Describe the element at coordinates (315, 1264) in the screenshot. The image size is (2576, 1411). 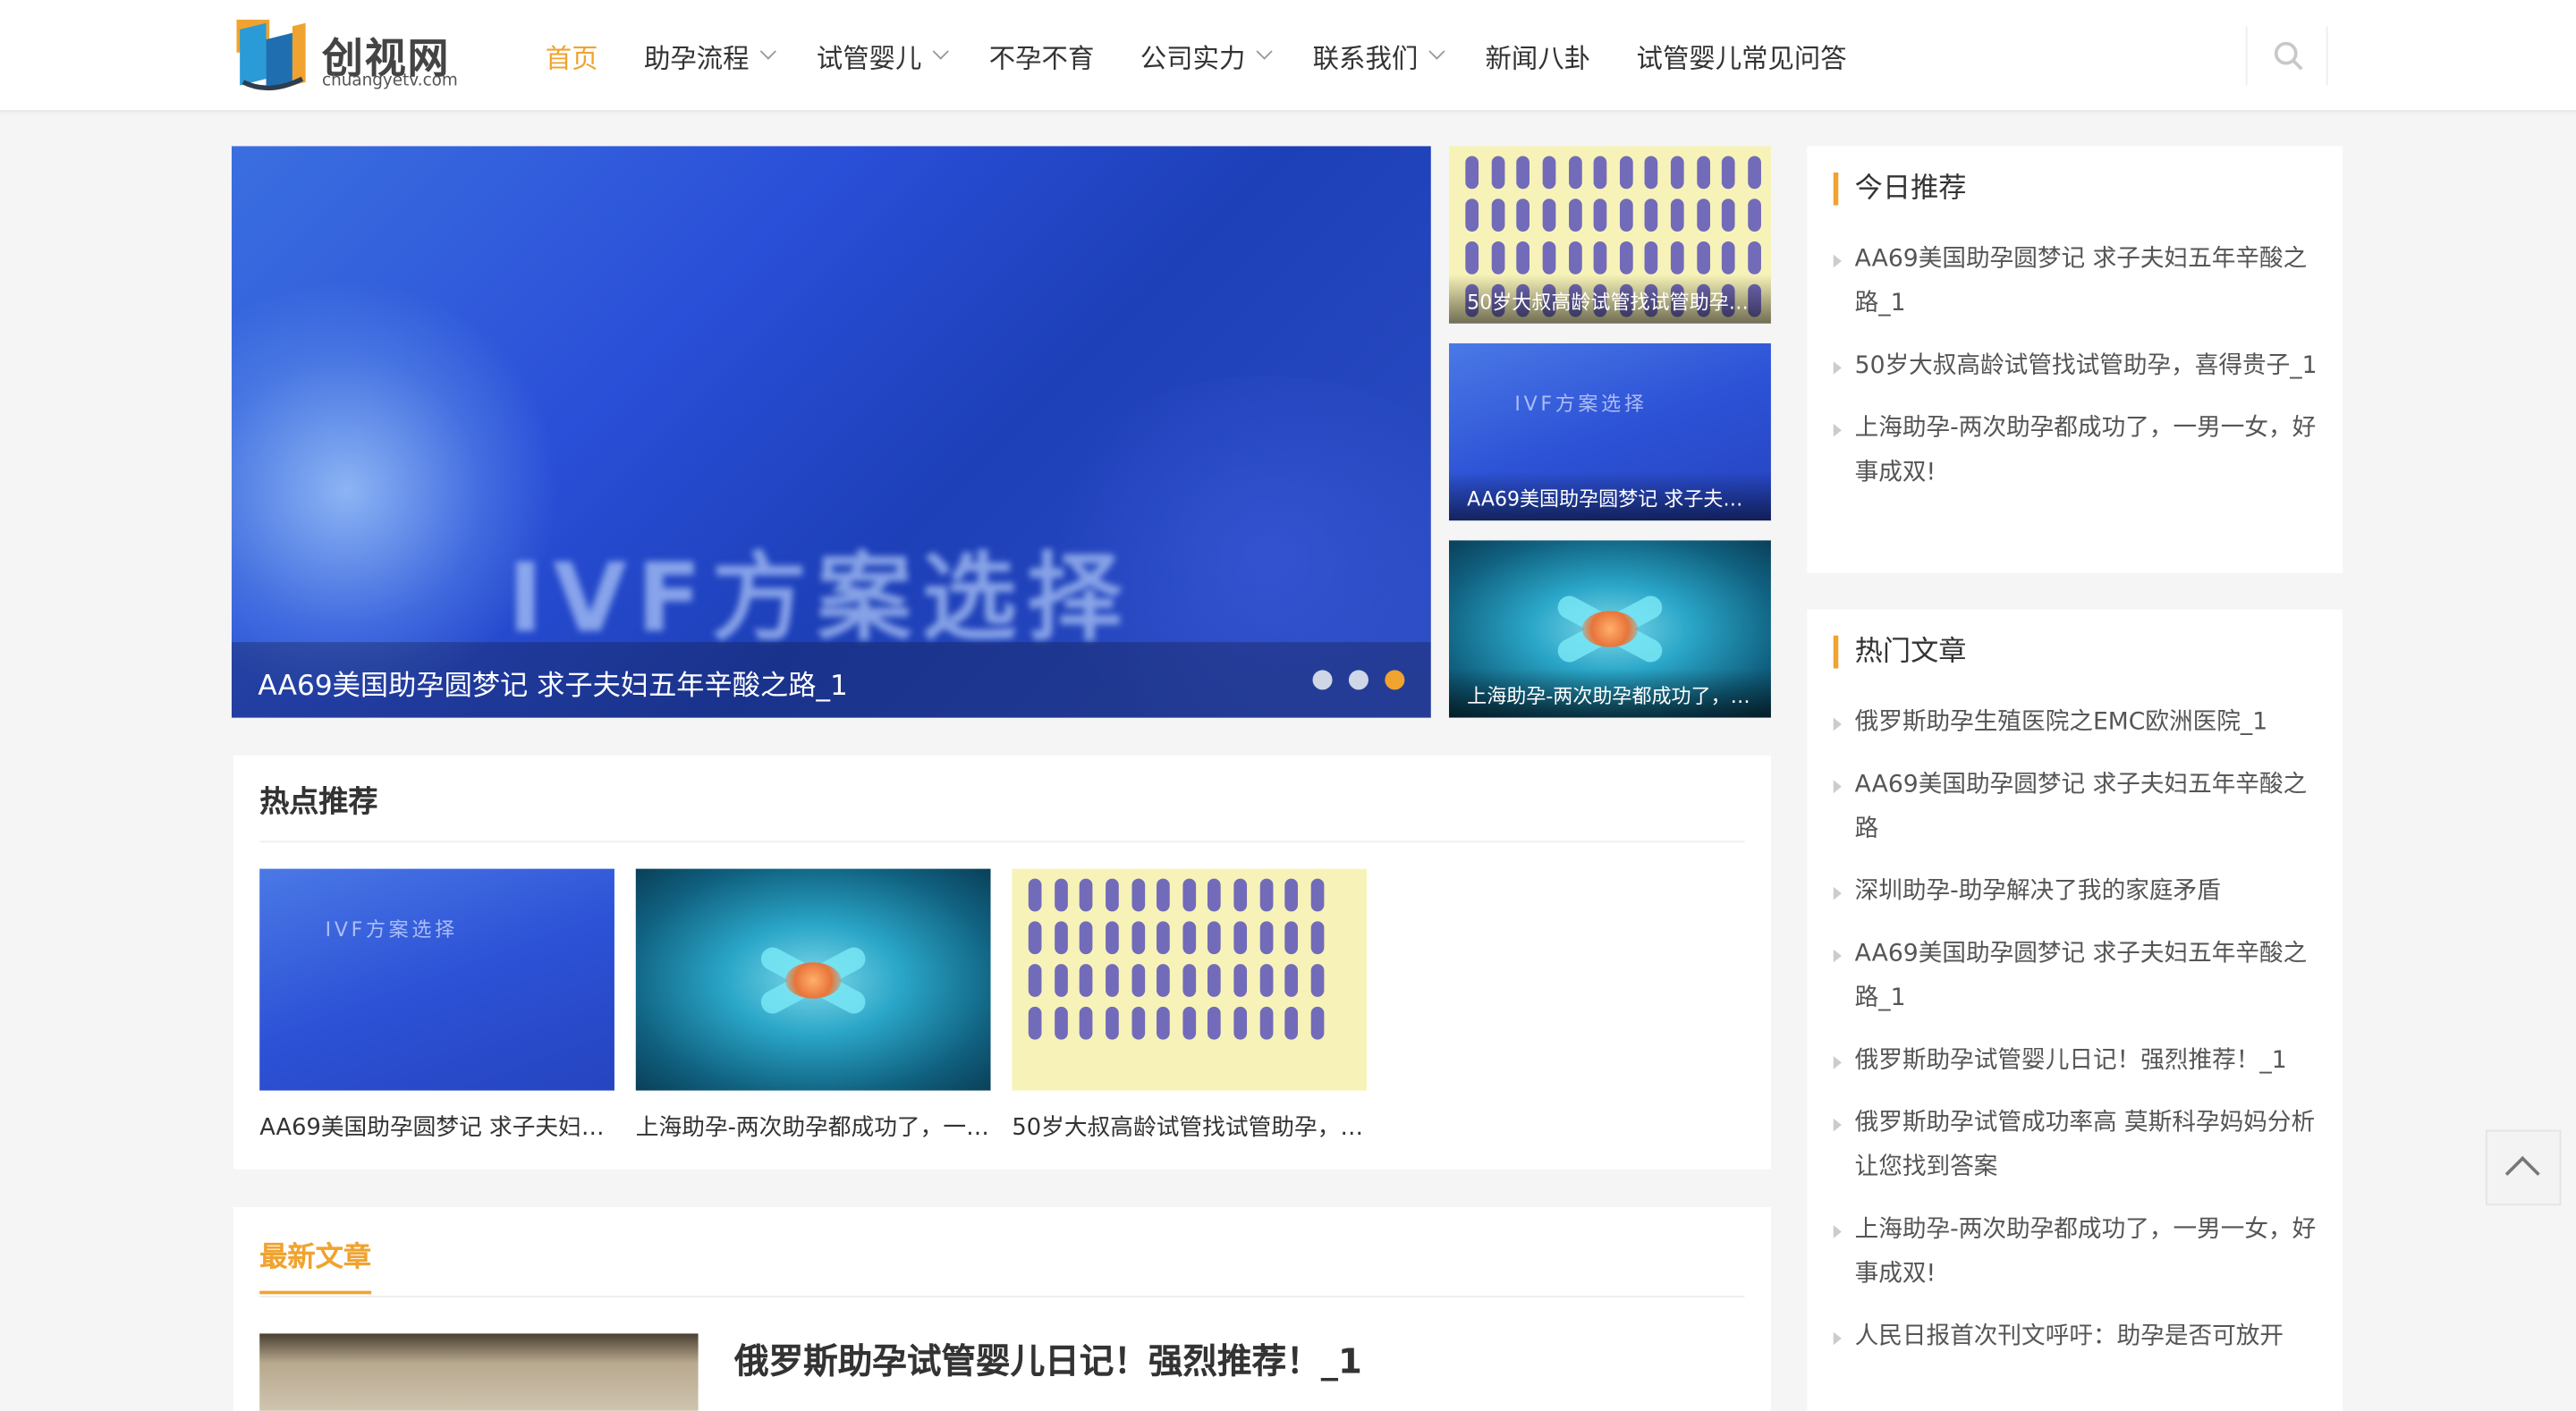
I see `tab-latest: 最新文章` at that location.